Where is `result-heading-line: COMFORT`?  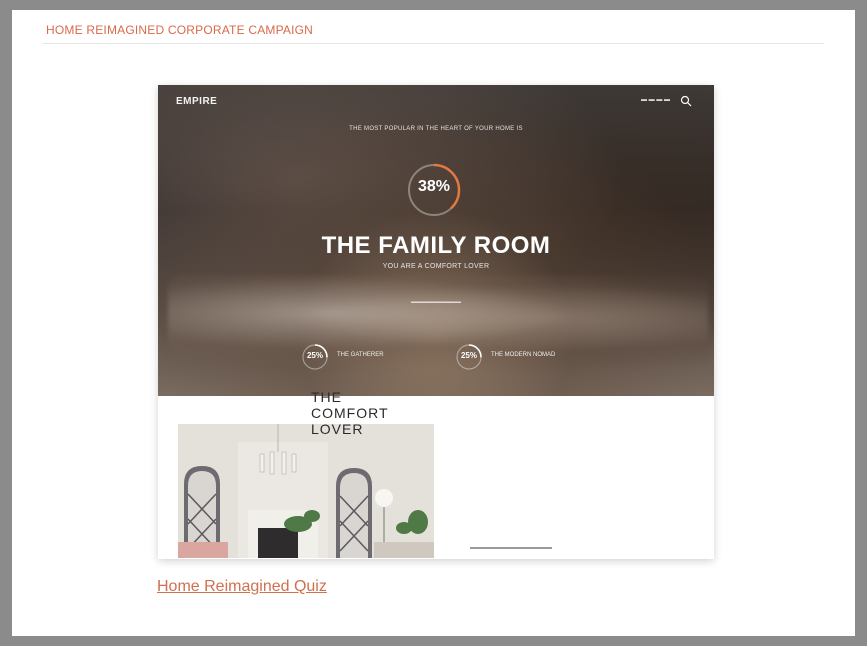 result-heading-line: COMFORT is located at coordinates (350, 413).